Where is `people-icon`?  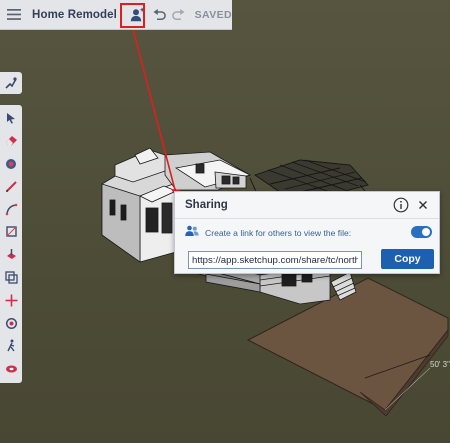
people-icon is located at coordinates (192, 233).